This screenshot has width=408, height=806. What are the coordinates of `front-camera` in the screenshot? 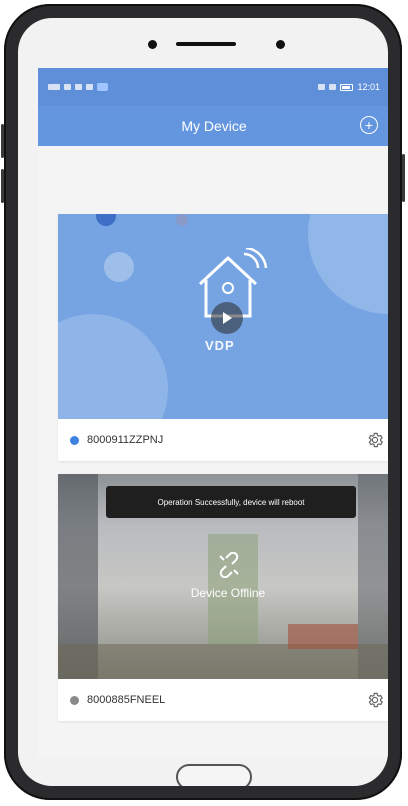 It's located at (152, 44).